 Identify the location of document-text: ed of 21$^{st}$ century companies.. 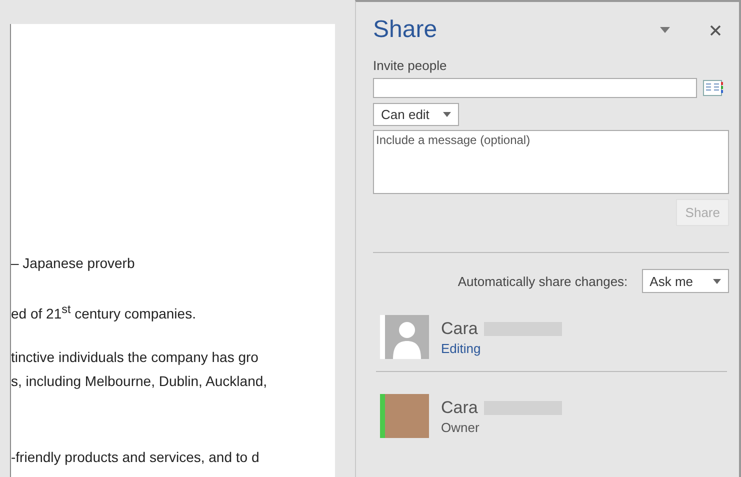
(104, 312).